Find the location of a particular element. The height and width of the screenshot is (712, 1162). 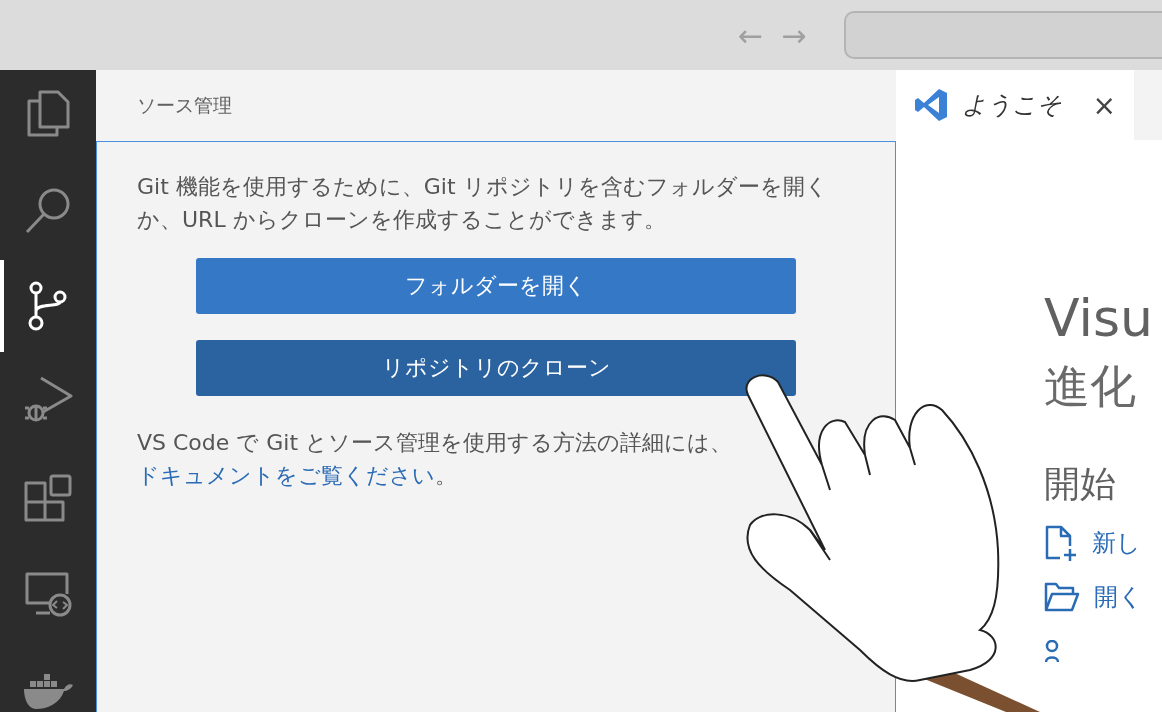

action-button: フォルダーを開く is located at coordinates (496, 286).